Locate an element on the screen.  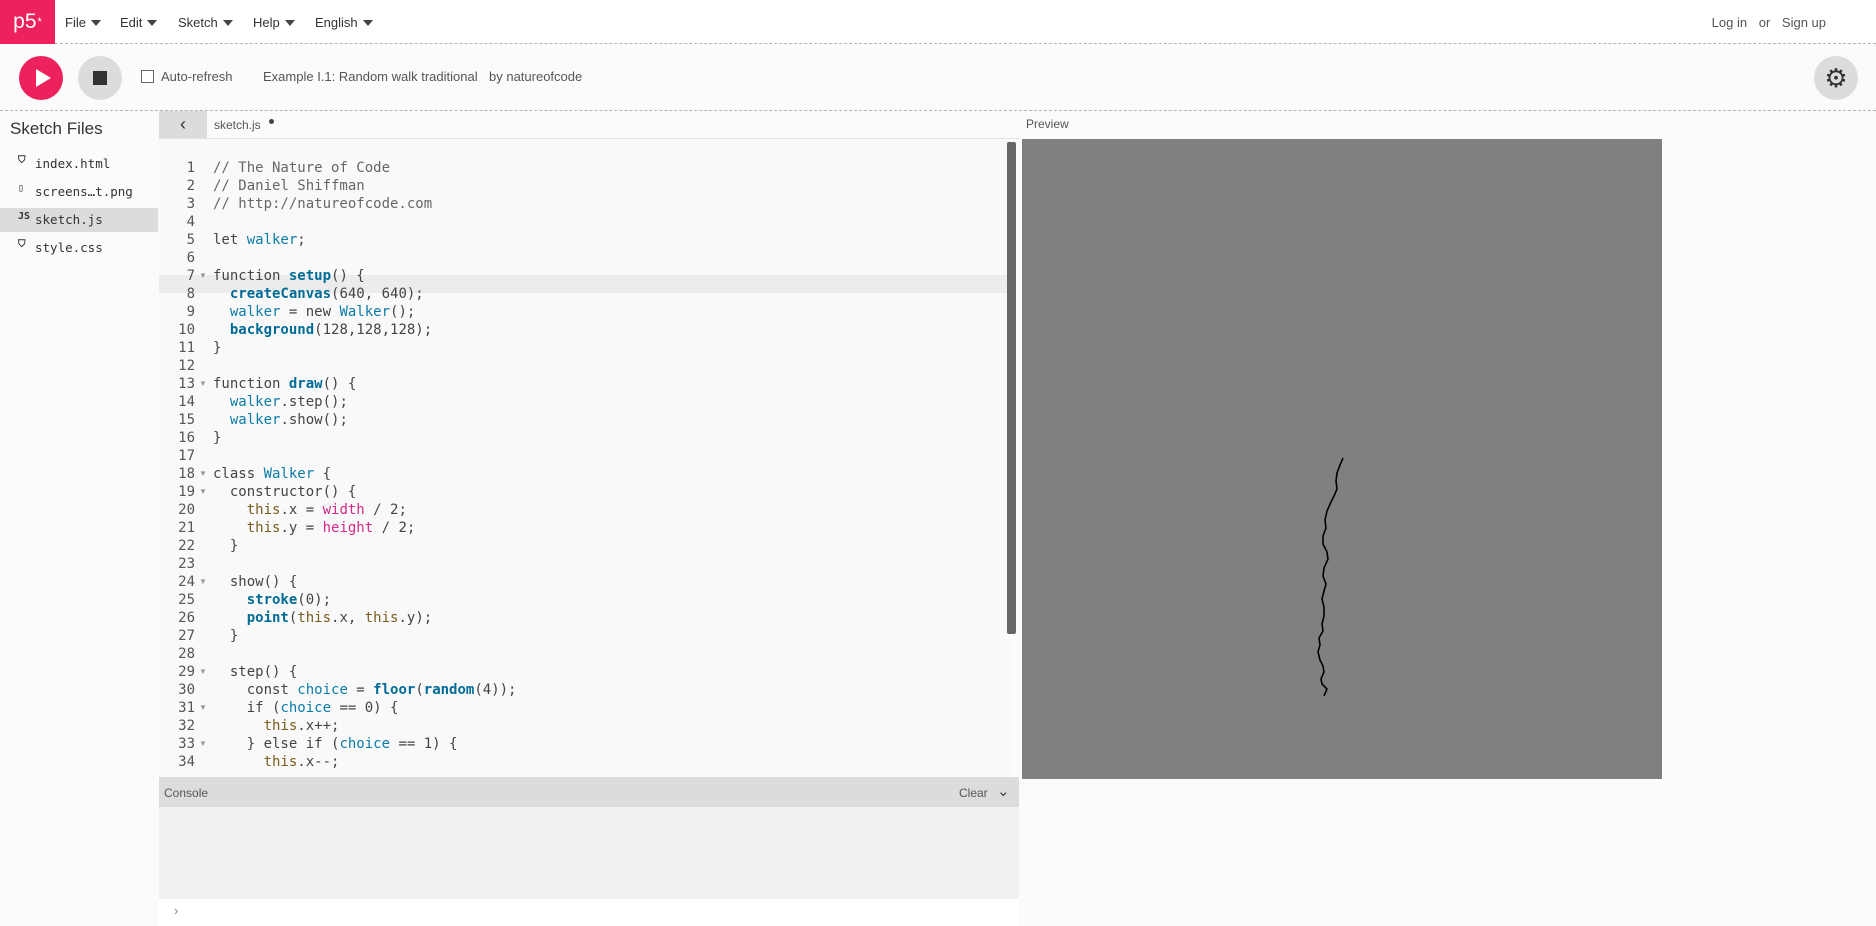
line-number: 29 is located at coordinates (186, 672).